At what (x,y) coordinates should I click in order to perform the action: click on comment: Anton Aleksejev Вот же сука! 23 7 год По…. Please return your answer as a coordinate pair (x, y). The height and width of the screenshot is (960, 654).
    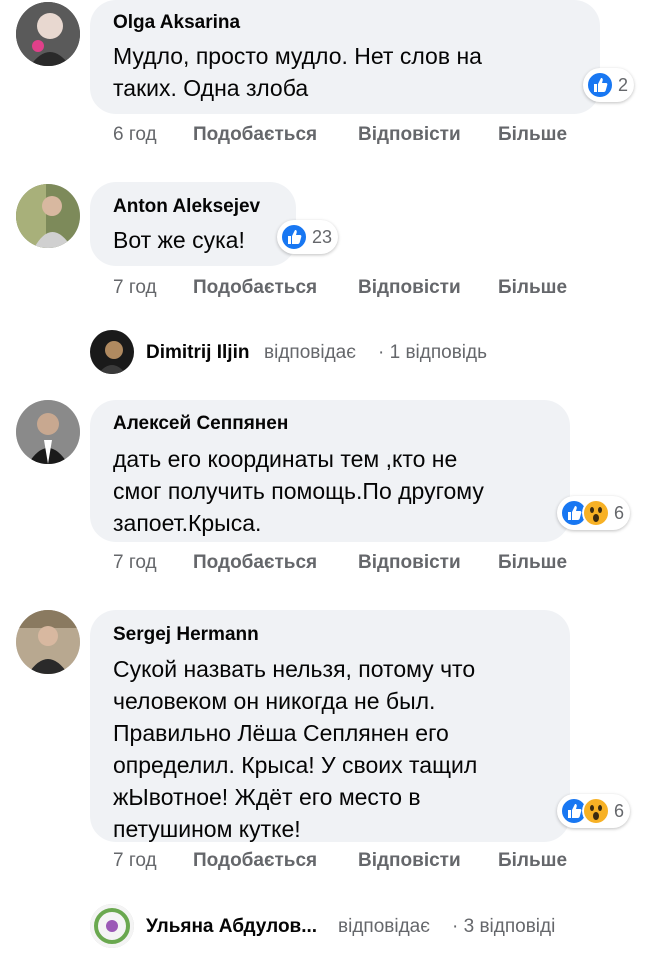
    Looking at the image, I should click on (327, 247).